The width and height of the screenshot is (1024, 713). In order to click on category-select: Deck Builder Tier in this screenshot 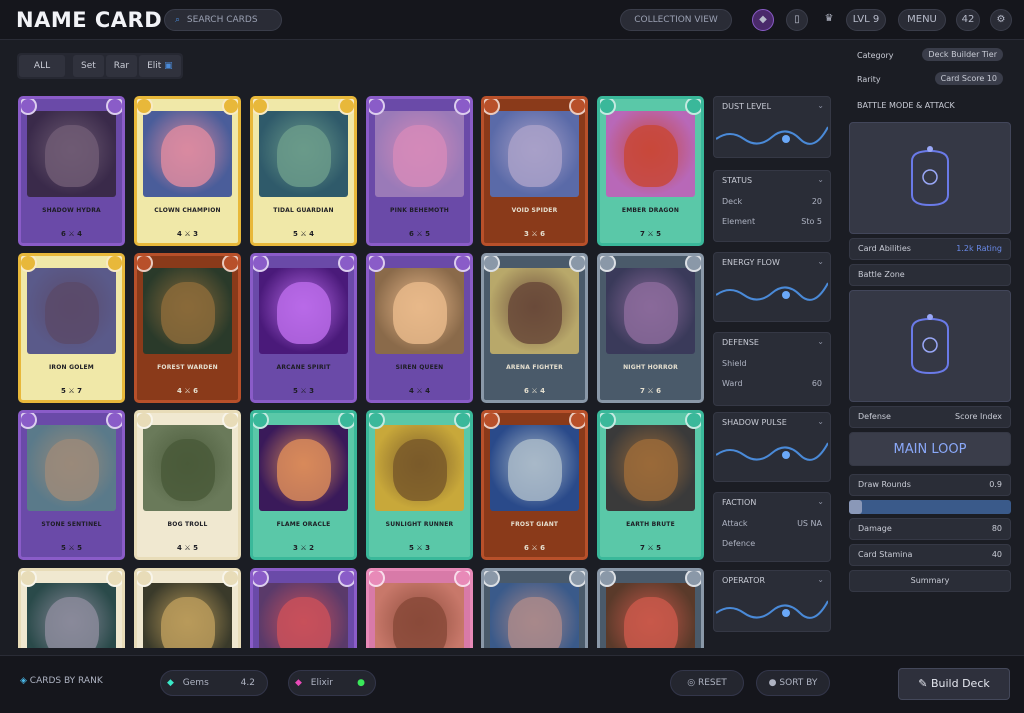, I will do `click(962, 54)`.